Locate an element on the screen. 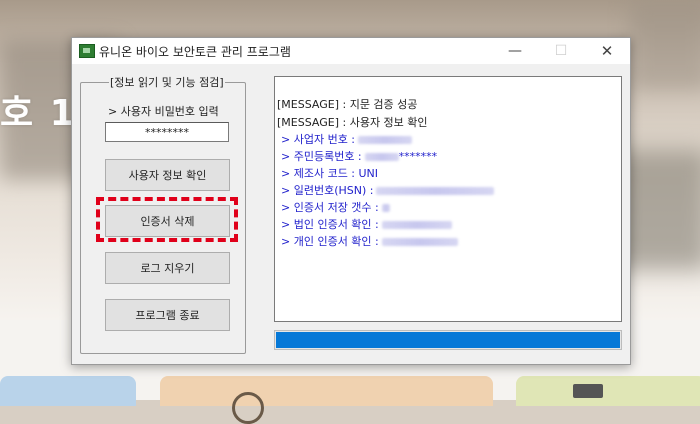 The image size is (700, 424). maximize-button: ☐ is located at coordinates (561, 51).